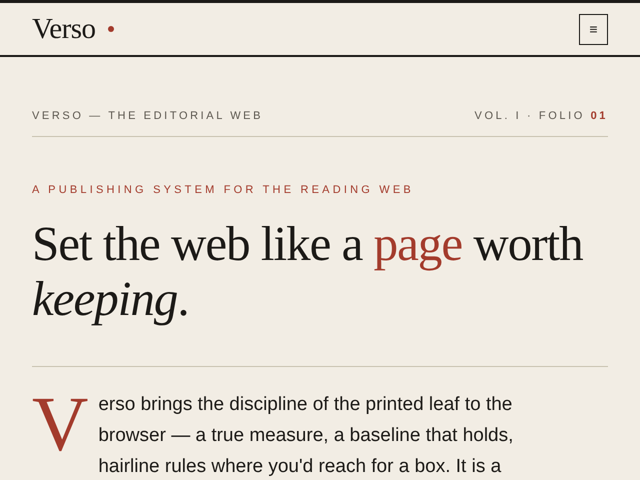  What do you see at coordinates (223, 190) in the screenshot?
I see `eyebrow-text: A PUBLISHING SYSTEM FOR THE READING WEB` at bounding box center [223, 190].